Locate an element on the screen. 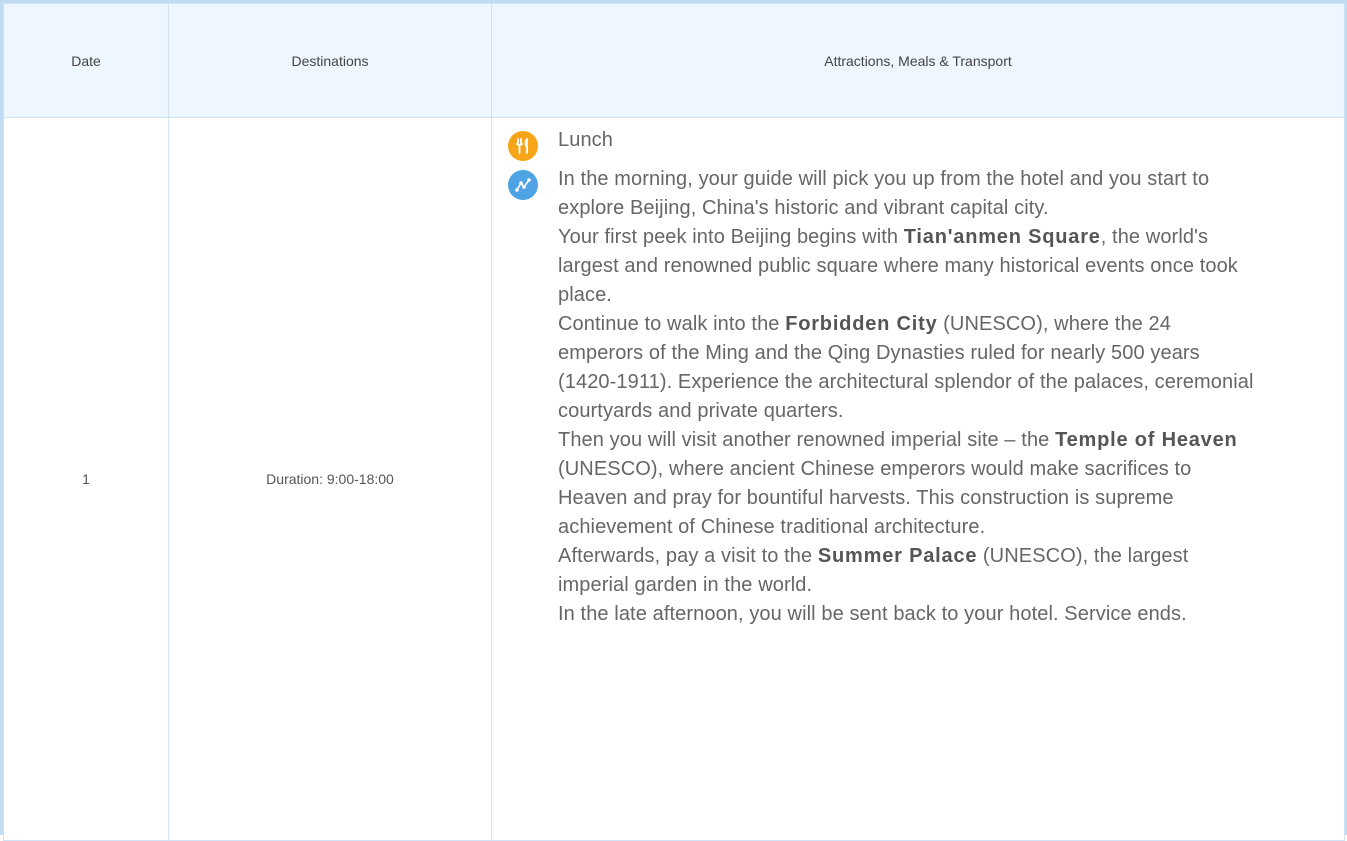 The image size is (1347, 841). route-text: Your first peek into Beijing begins with is located at coordinates (731, 237).